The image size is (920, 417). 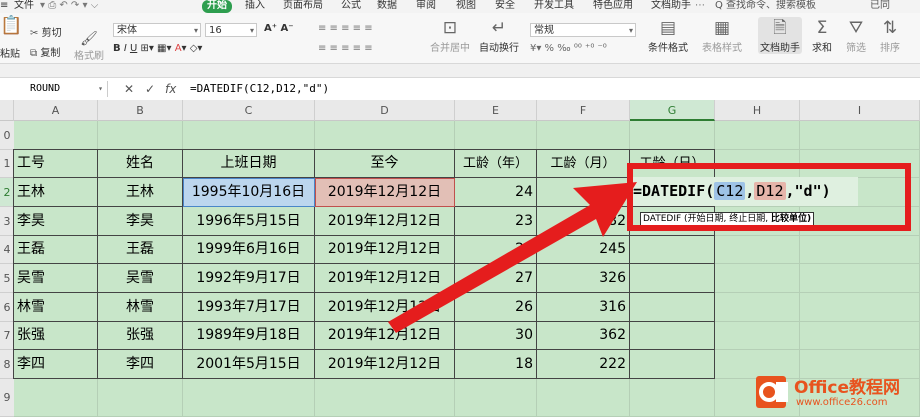 What do you see at coordinates (847, 388) in the screenshot?
I see `watermark-brand: Office教程网` at bounding box center [847, 388].